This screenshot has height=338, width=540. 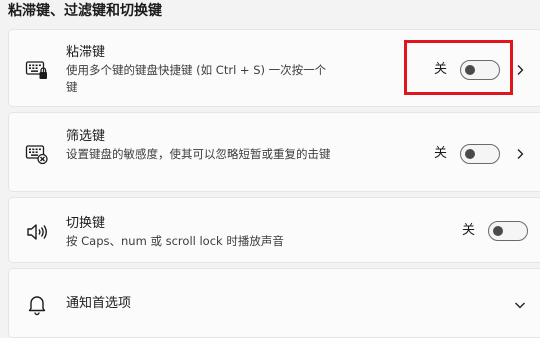 What do you see at coordinates (520, 305) in the screenshot?
I see `chevron-down-icon` at bounding box center [520, 305].